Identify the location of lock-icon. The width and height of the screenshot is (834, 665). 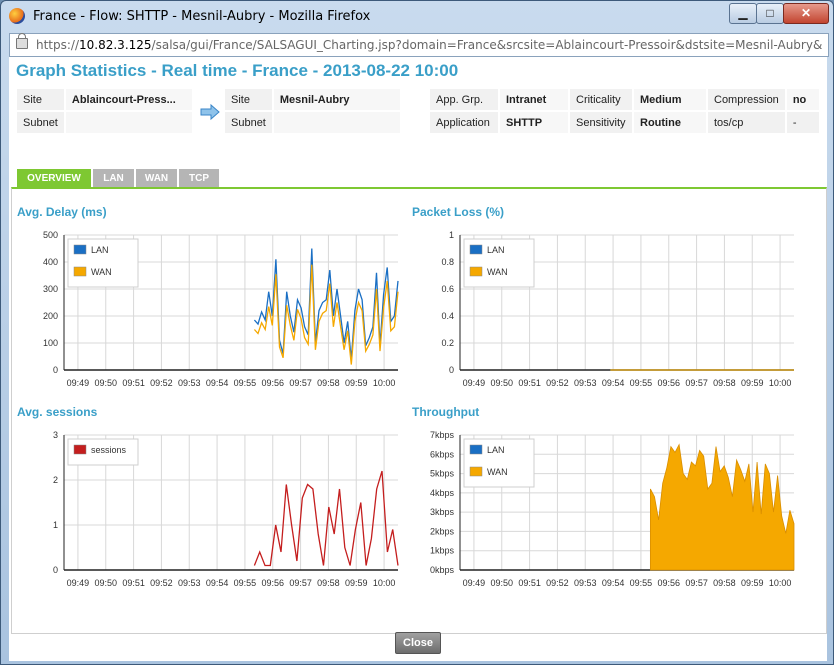
(22, 41).